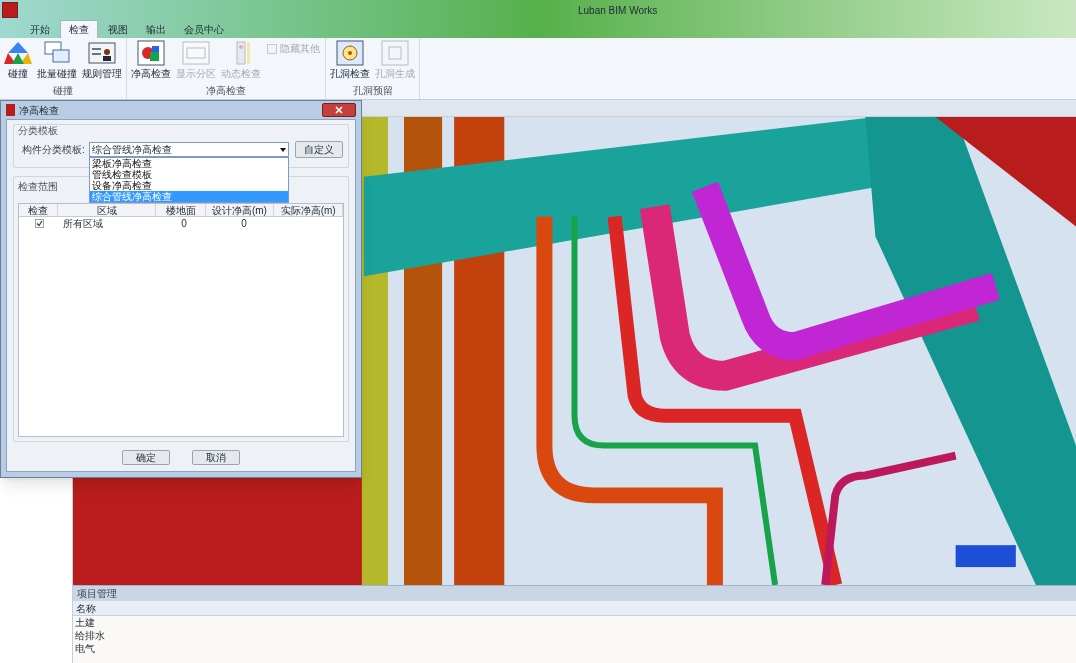  Describe the element at coordinates (188, 163) in the screenshot. I see `dropdown-option: 梁板净高检查` at that location.